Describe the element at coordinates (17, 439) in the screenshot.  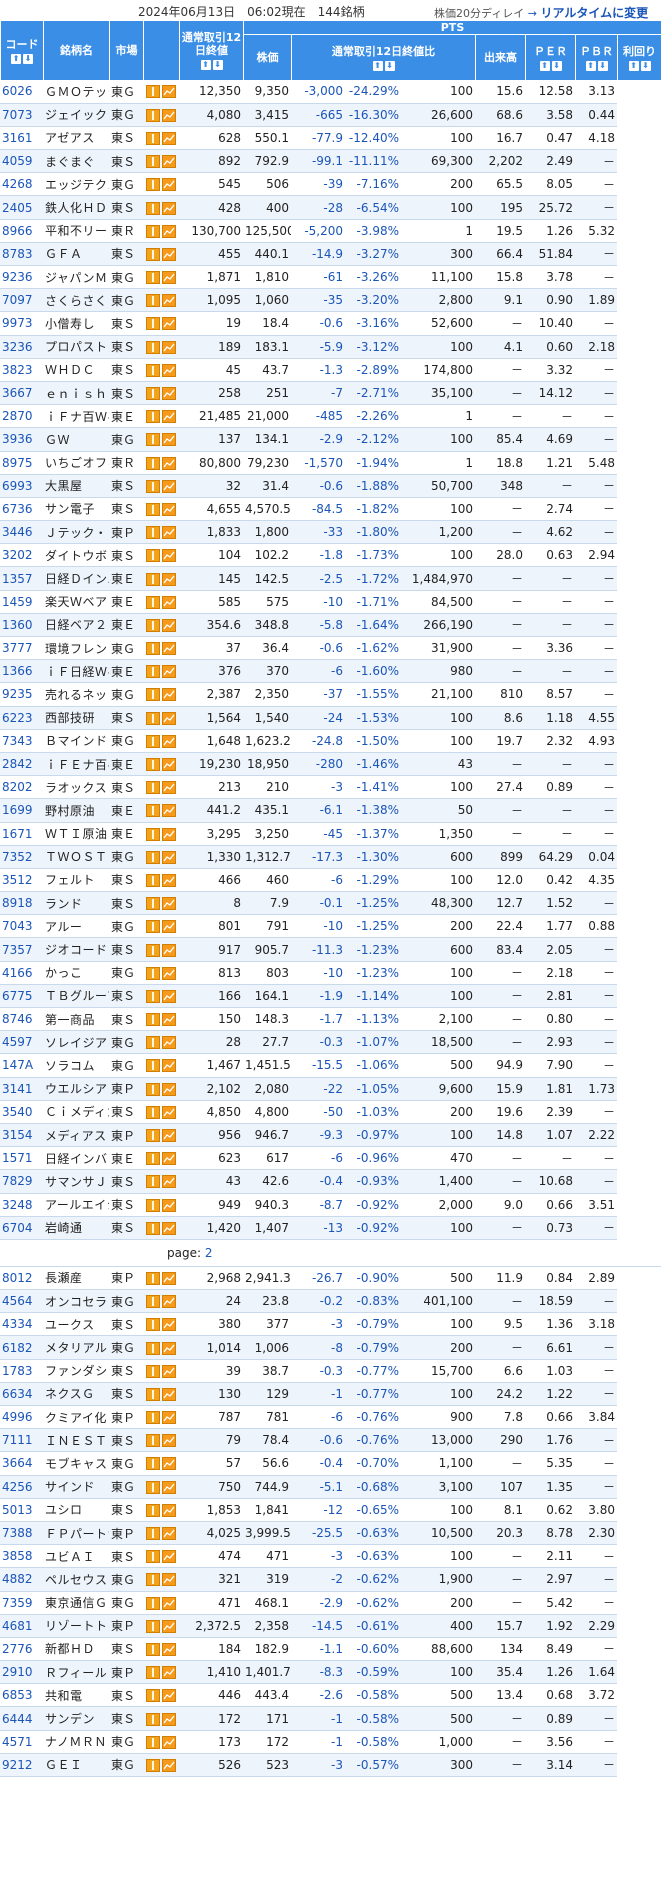
I see `stock-code-link: 3936` at that location.